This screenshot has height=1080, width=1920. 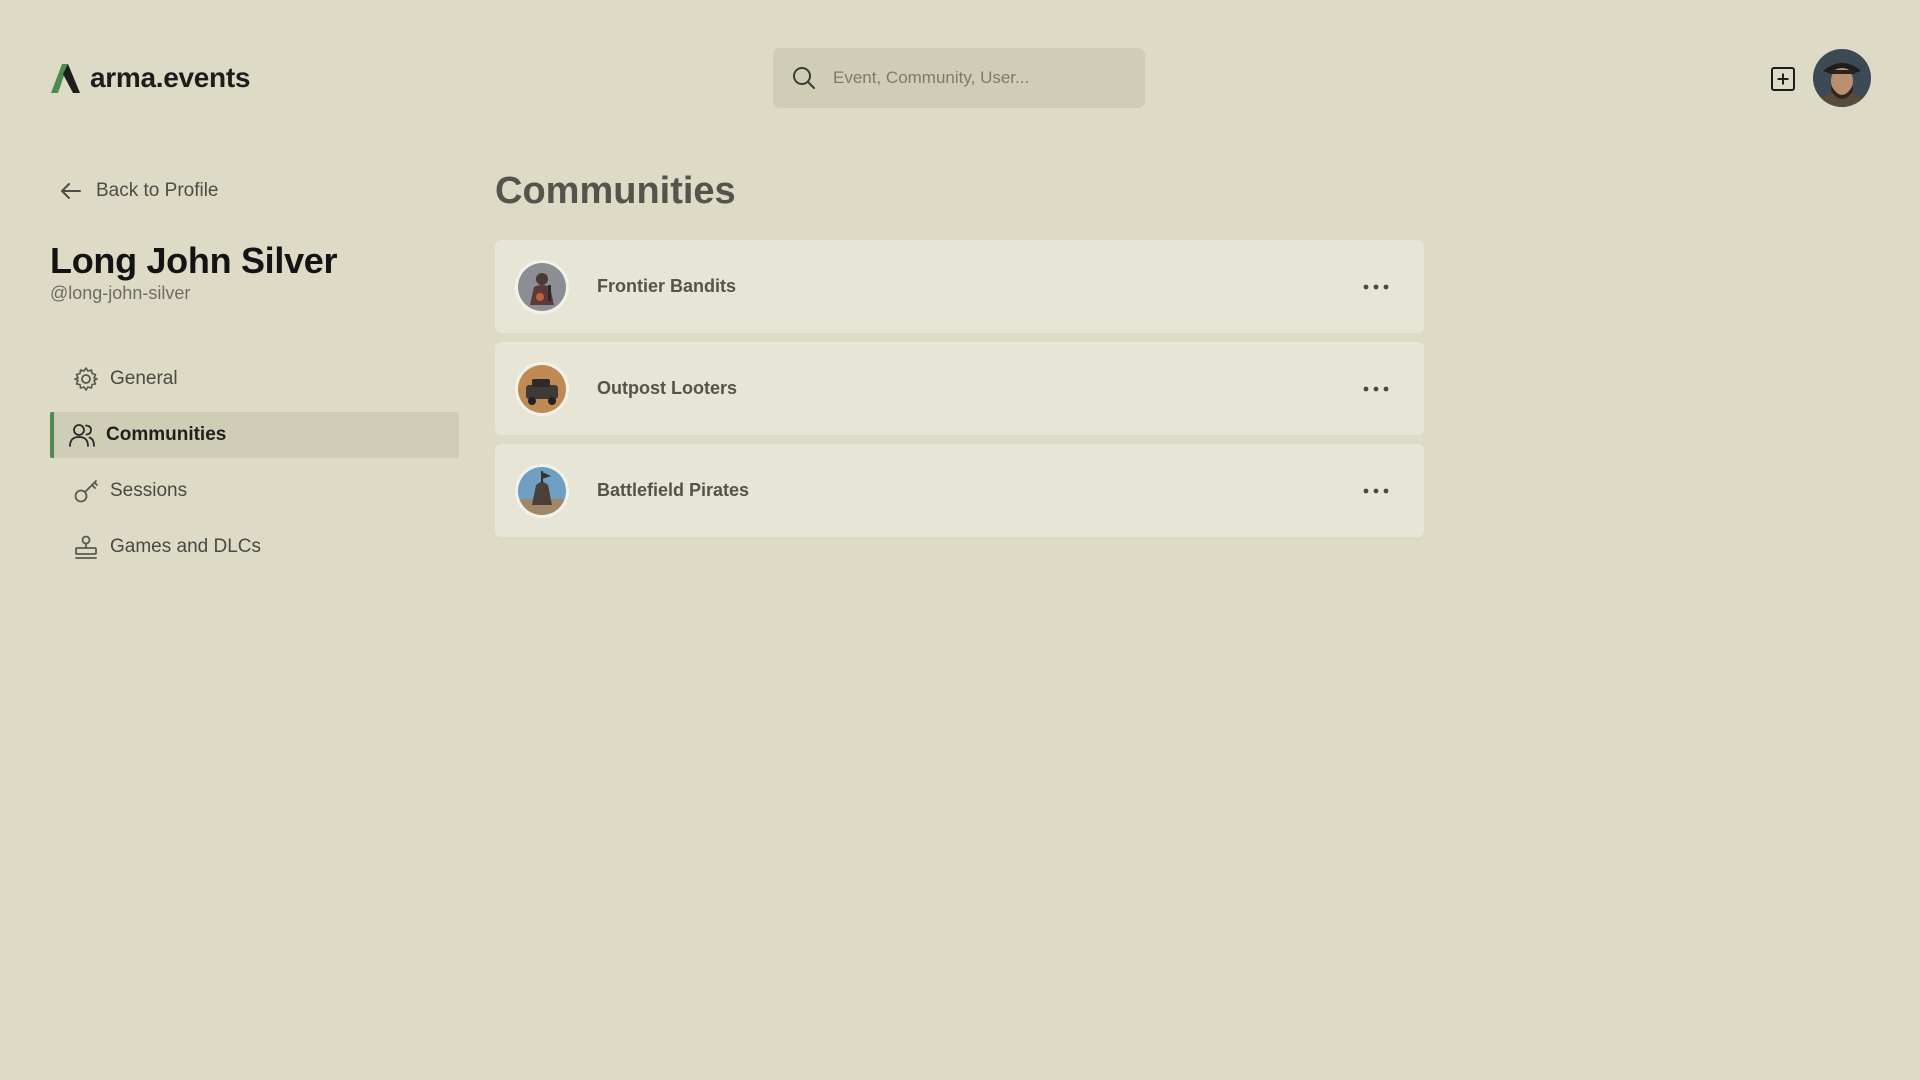 I want to click on top-bar: arma.events, so click(x=960, y=78).